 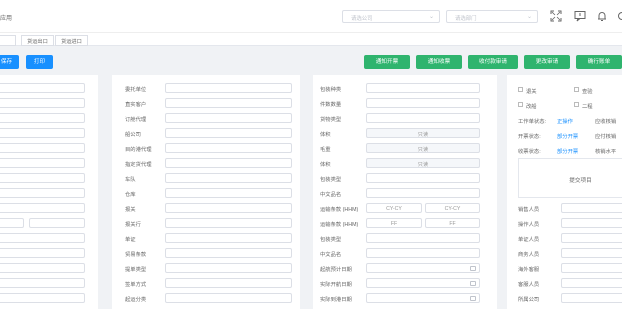 I want to click on notify-receive-invoice-button: 通知收票, so click(x=439, y=62).